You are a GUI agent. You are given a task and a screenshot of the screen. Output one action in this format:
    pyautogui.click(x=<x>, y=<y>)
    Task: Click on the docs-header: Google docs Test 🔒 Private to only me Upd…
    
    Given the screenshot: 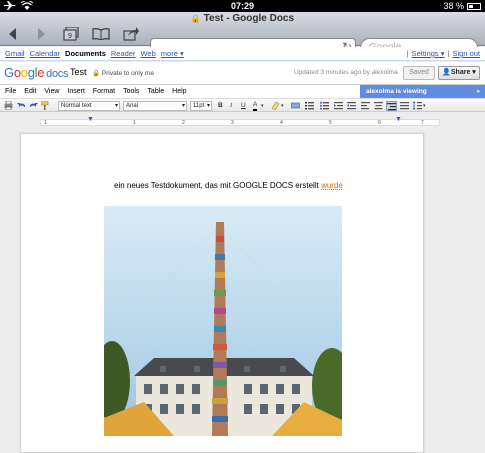 What is the action you would take?
    pyautogui.click(x=242, y=73)
    